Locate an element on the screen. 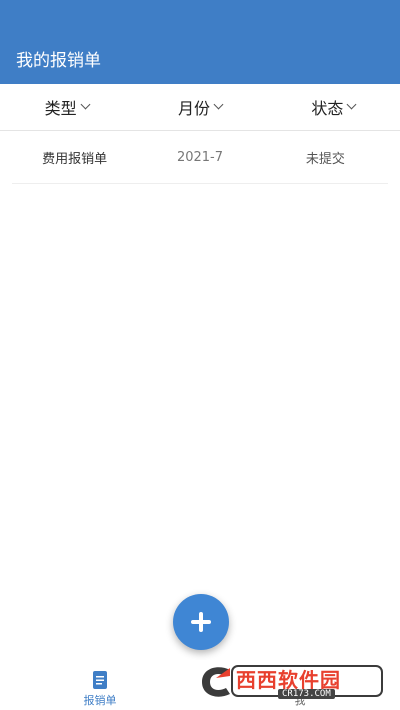  list-item: 费用报销单 2021-7 未提交 is located at coordinates (200, 158).